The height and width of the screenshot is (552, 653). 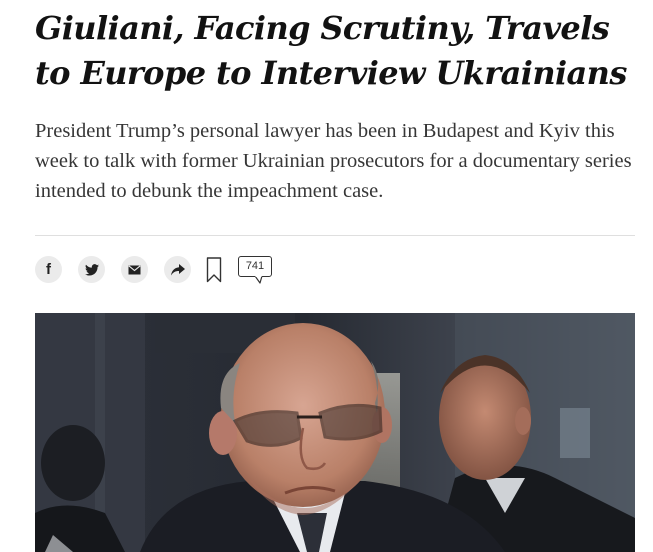 I want to click on twitter-icon, so click(x=91, y=269).